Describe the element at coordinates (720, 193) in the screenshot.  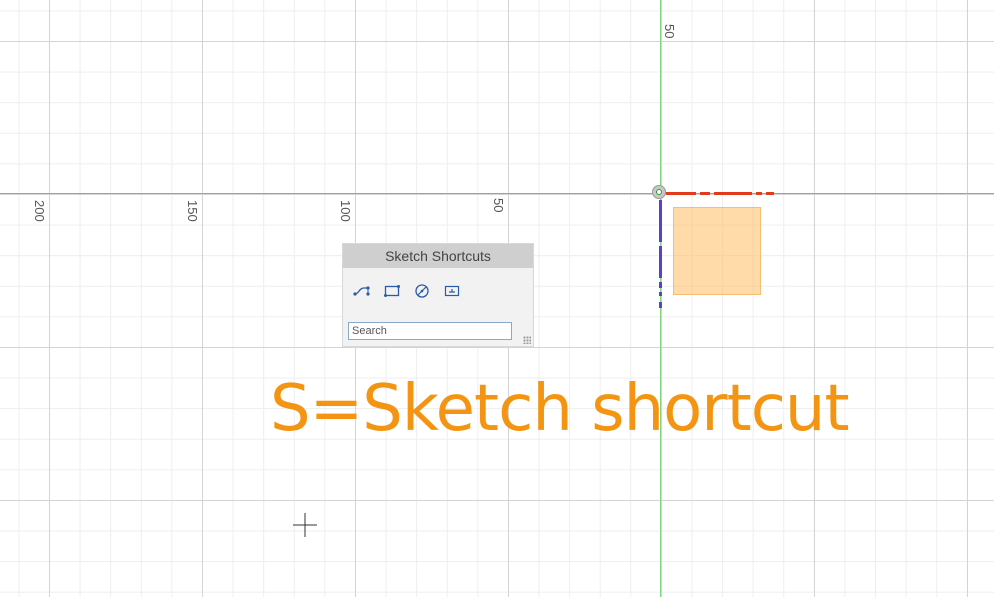
I see `sketch-x-line` at that location.